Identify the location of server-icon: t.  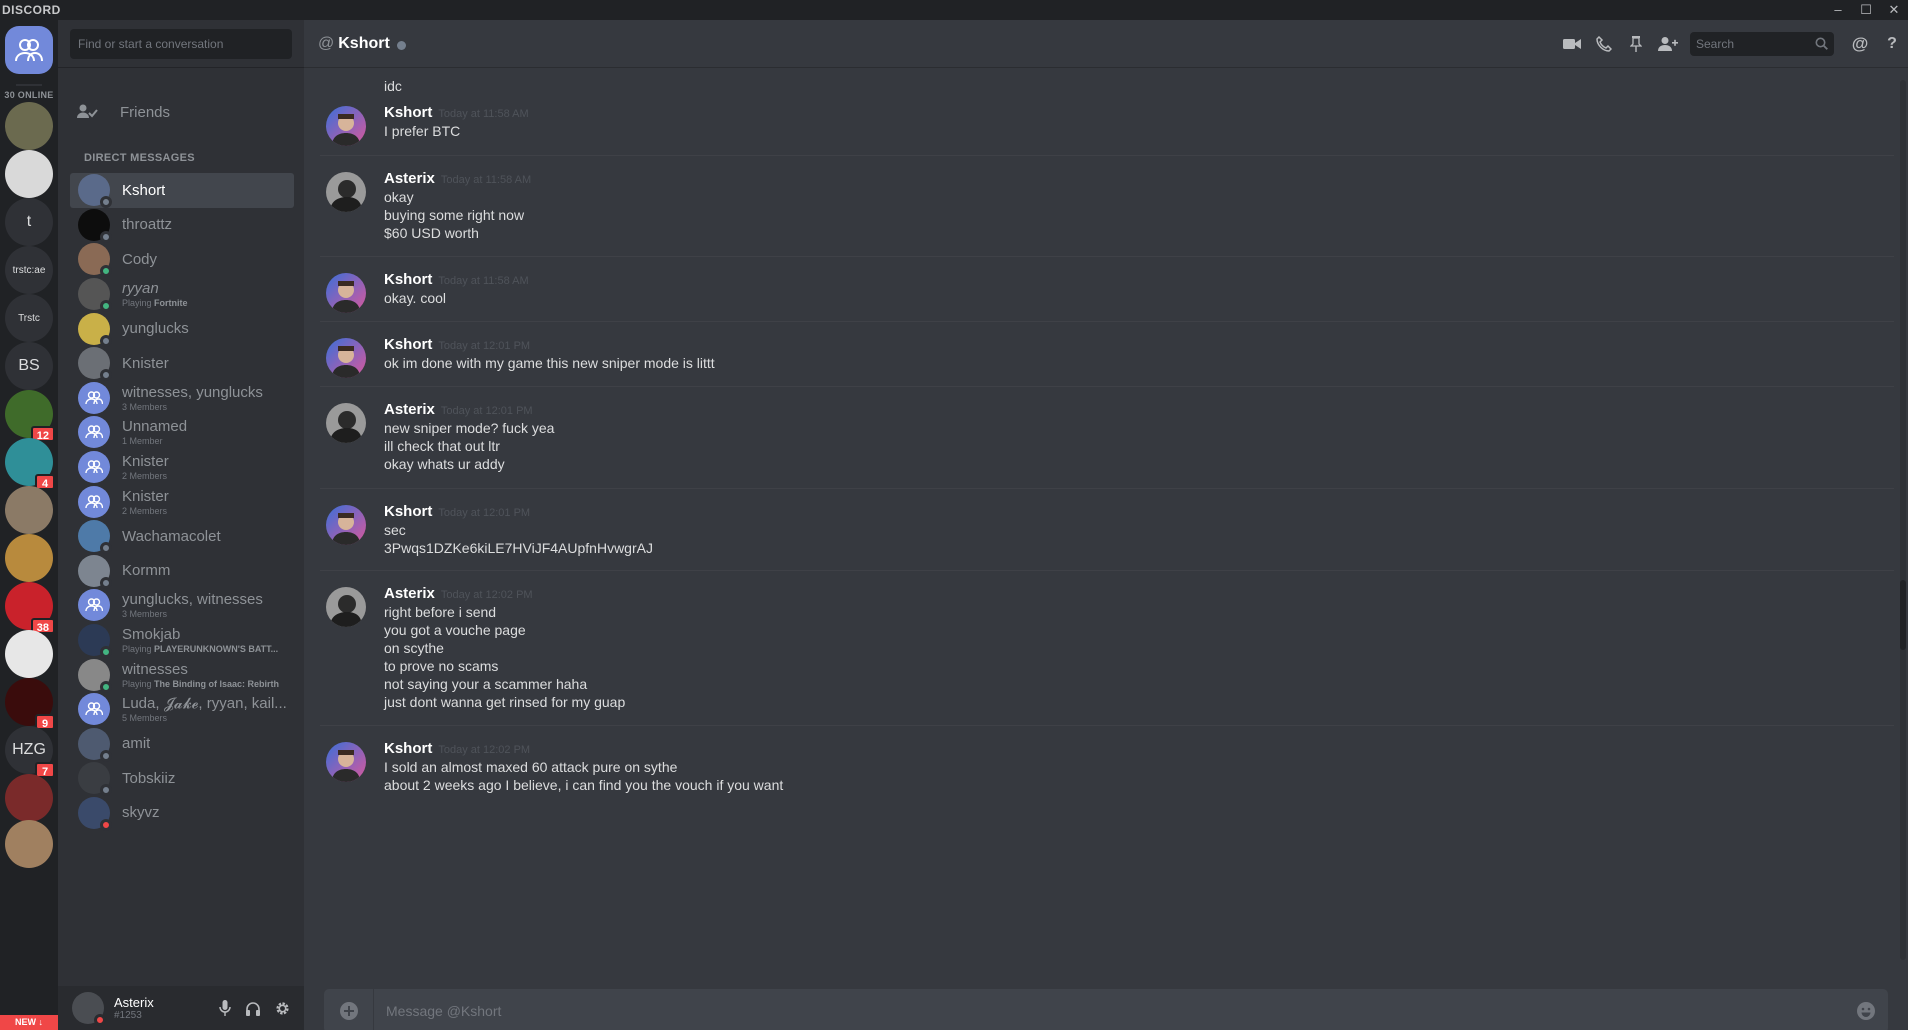
(29, 222).